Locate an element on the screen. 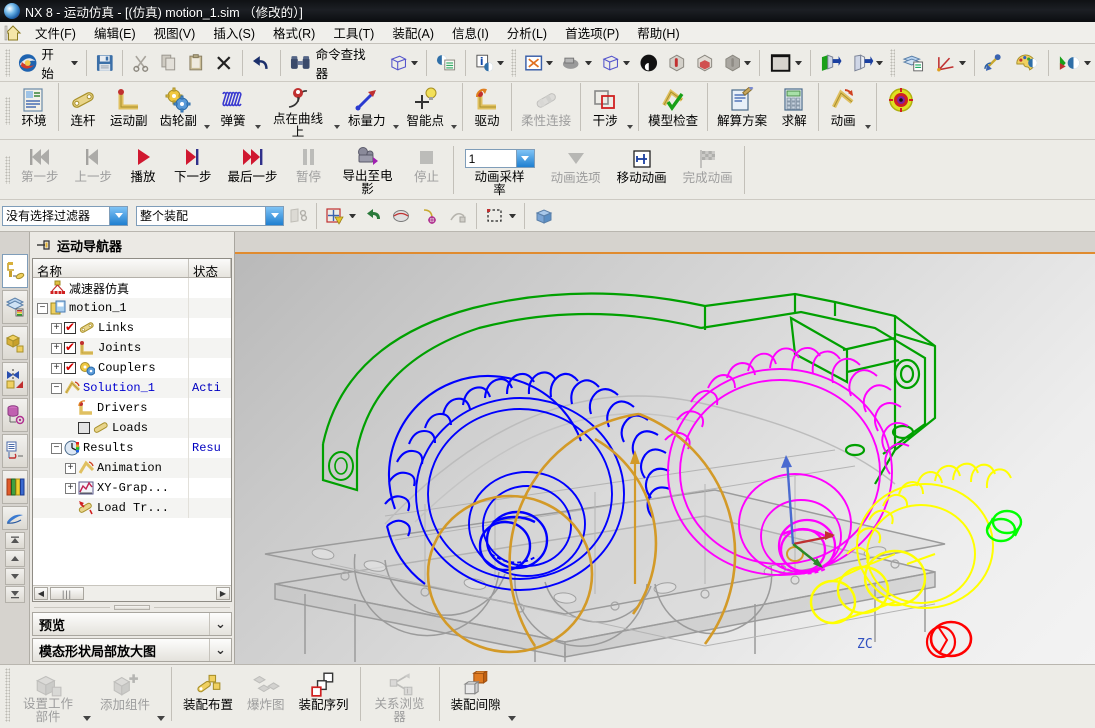 Image resolution: width=1095 pixels, height=728 pixels. tree-row: − motion_1 is located at coordinates (132, 308).